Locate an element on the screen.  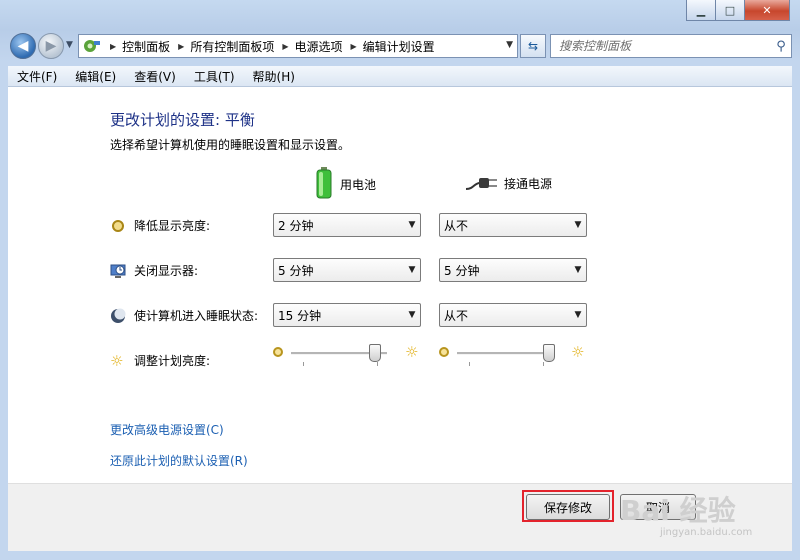
address-dropdown-icon: ▼ is located at coordinates (509, 45).